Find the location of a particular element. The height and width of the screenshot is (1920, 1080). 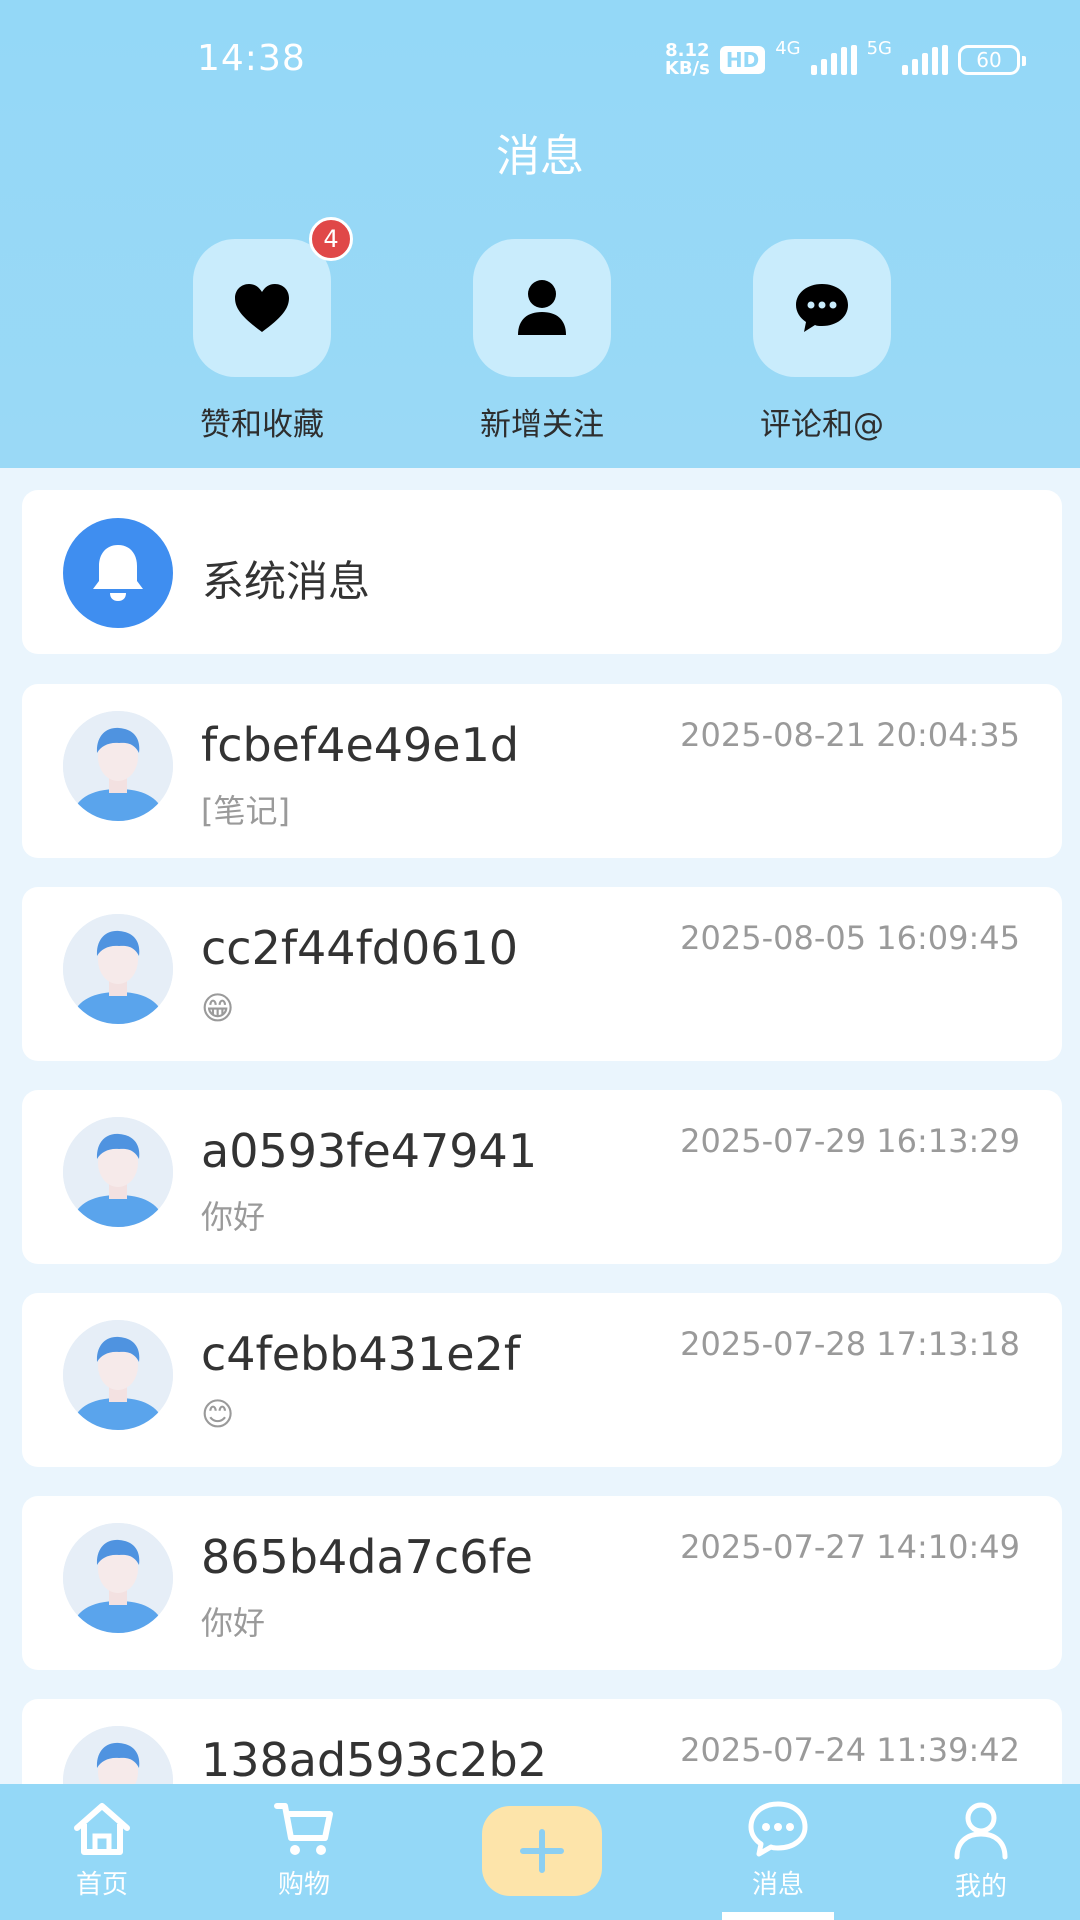

status-indicators: 8.12 KB/s HD 4G 5G 60 is located at coordinates (845, 58).